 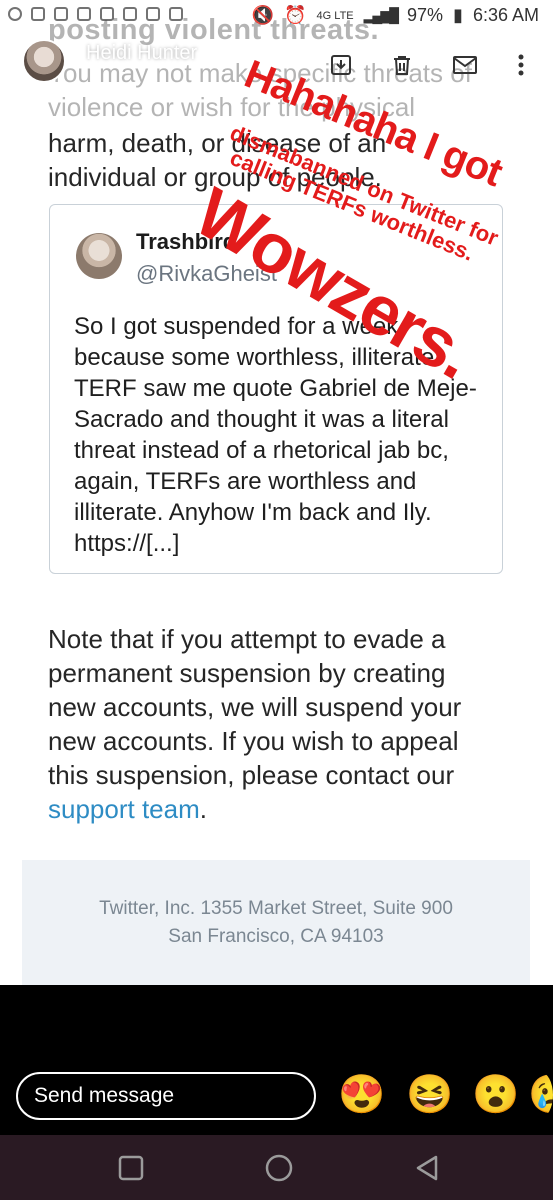 I want to click on system-status: 🔇 ⏰ 4G LTE ▂▄▆█ 97% ▮ 6:36 AM, so click(x=395, y=15).